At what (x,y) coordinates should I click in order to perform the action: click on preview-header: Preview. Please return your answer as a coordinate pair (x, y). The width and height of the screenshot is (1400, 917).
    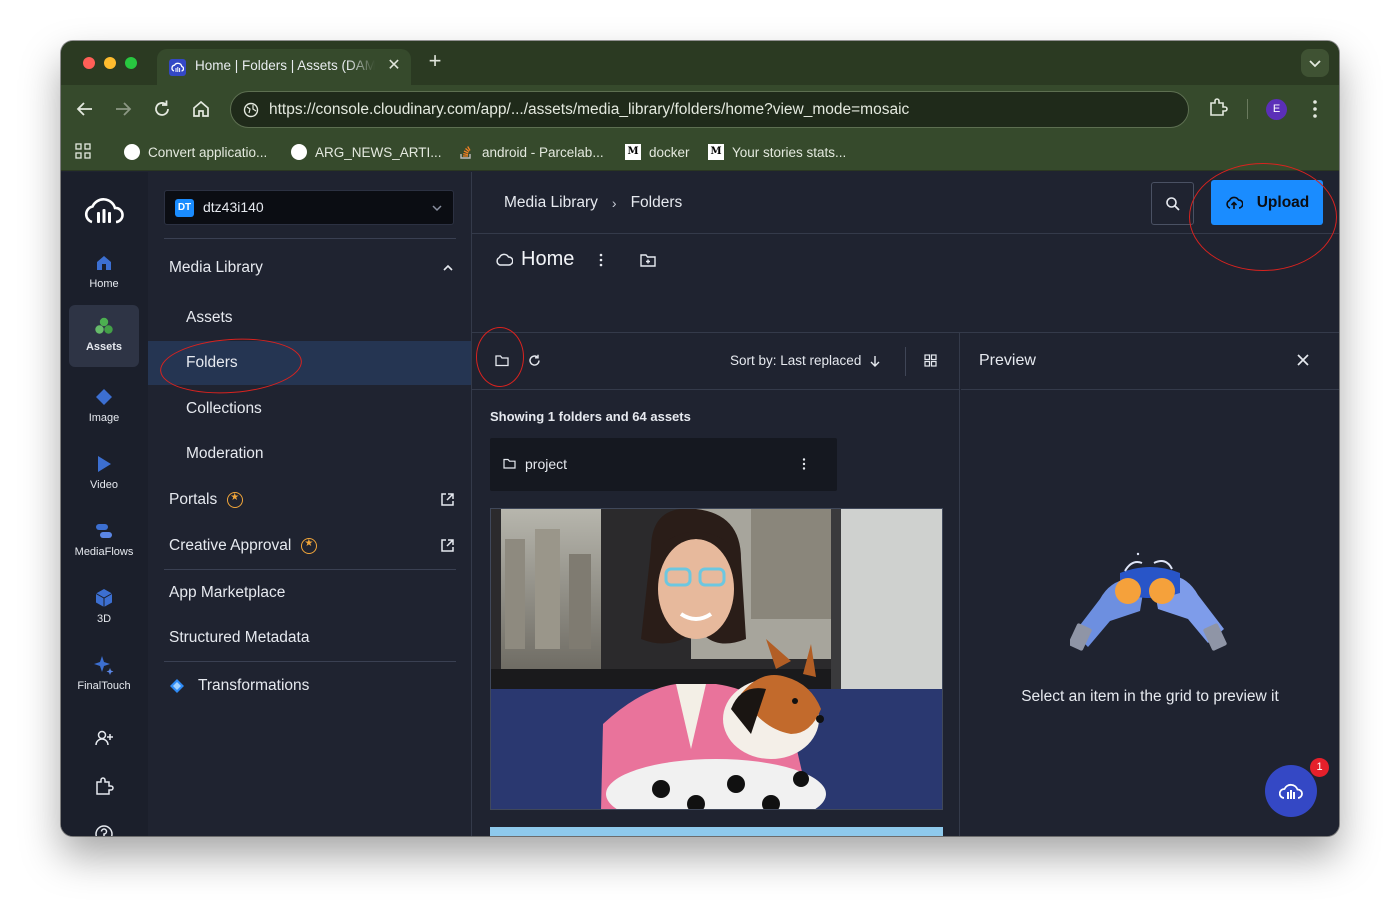
    Looking at the image, I should click on (1150, 361).